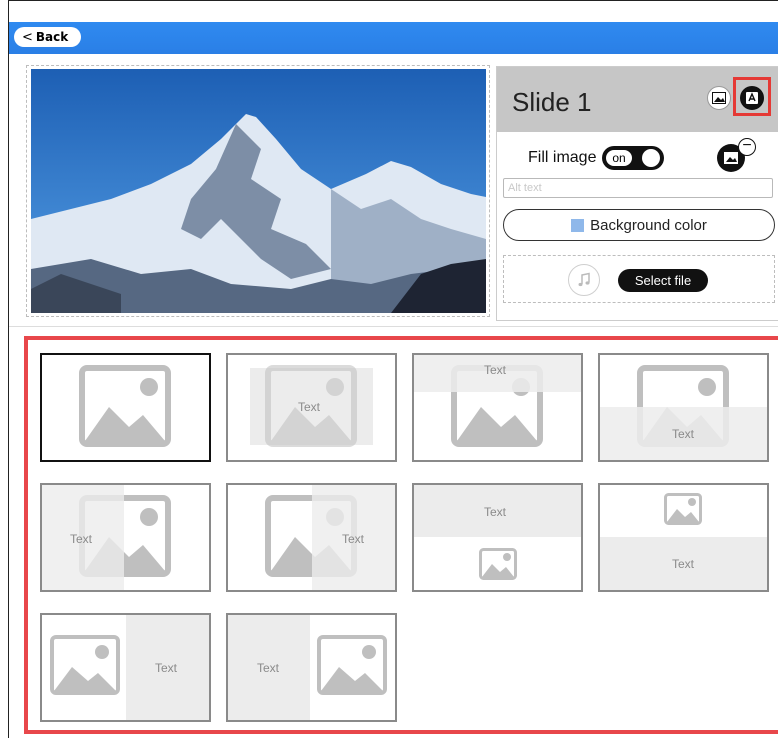  I want to click on section-divider, so click(393, 326).